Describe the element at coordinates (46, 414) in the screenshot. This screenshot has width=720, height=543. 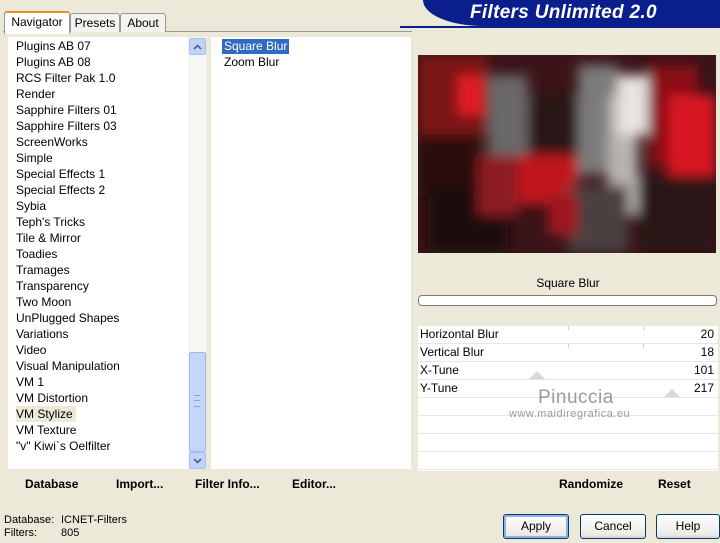
I see `category-item: VM Stylize` at that location.